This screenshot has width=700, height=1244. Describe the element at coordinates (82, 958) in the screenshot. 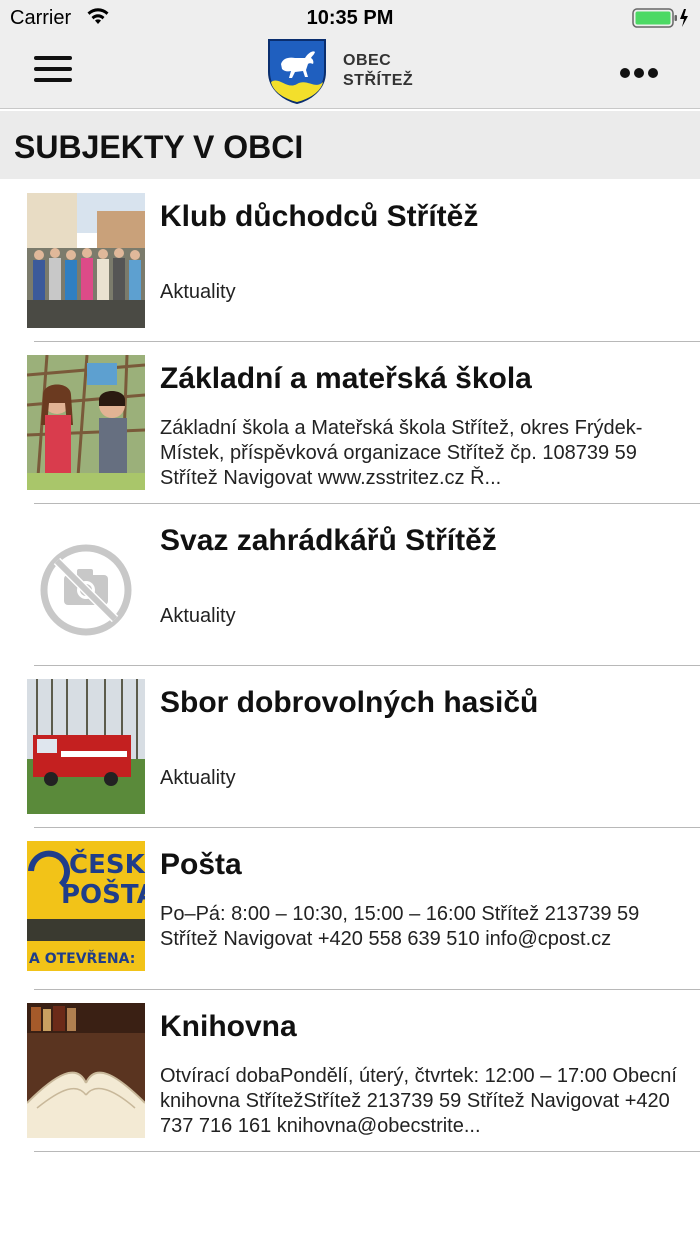

I see `post-sign-text-3: A OTEVŘENA:` at that location.